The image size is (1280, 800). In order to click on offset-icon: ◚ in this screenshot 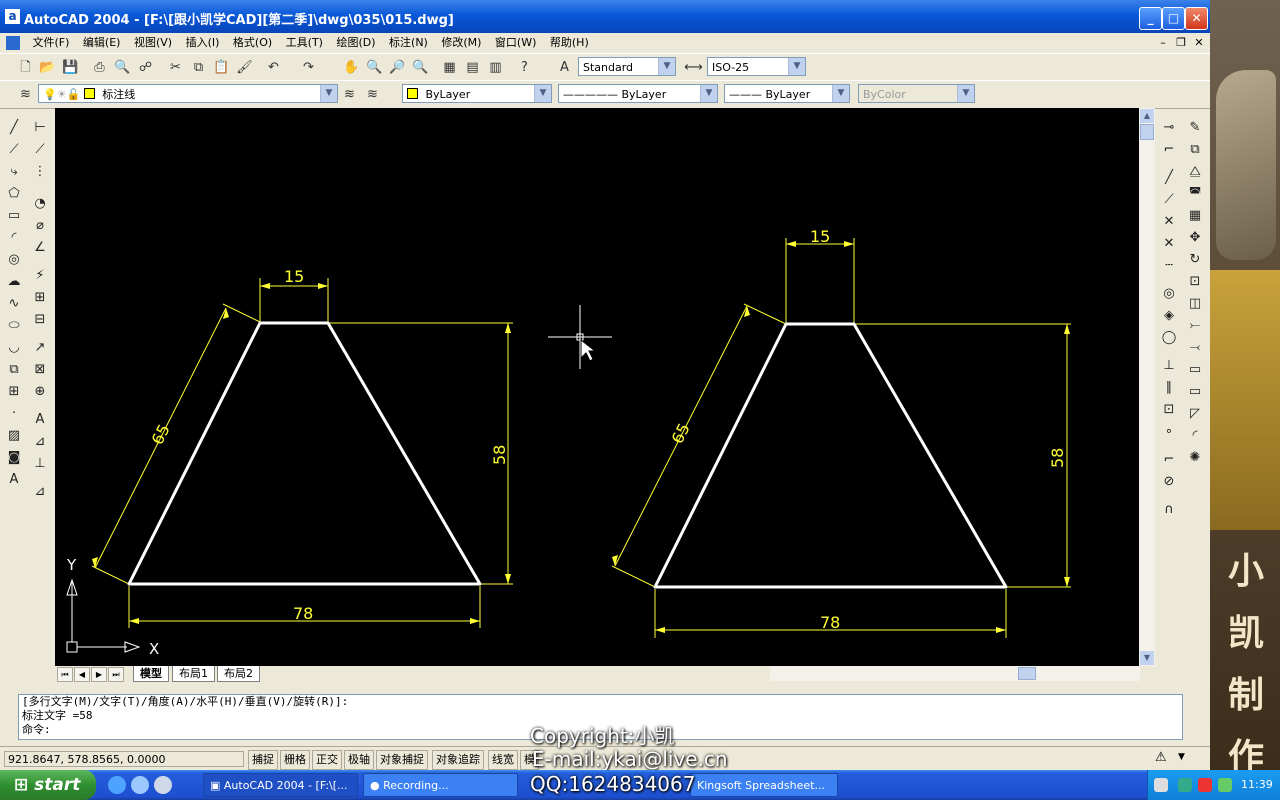, I will do `click(1195, 194)`.